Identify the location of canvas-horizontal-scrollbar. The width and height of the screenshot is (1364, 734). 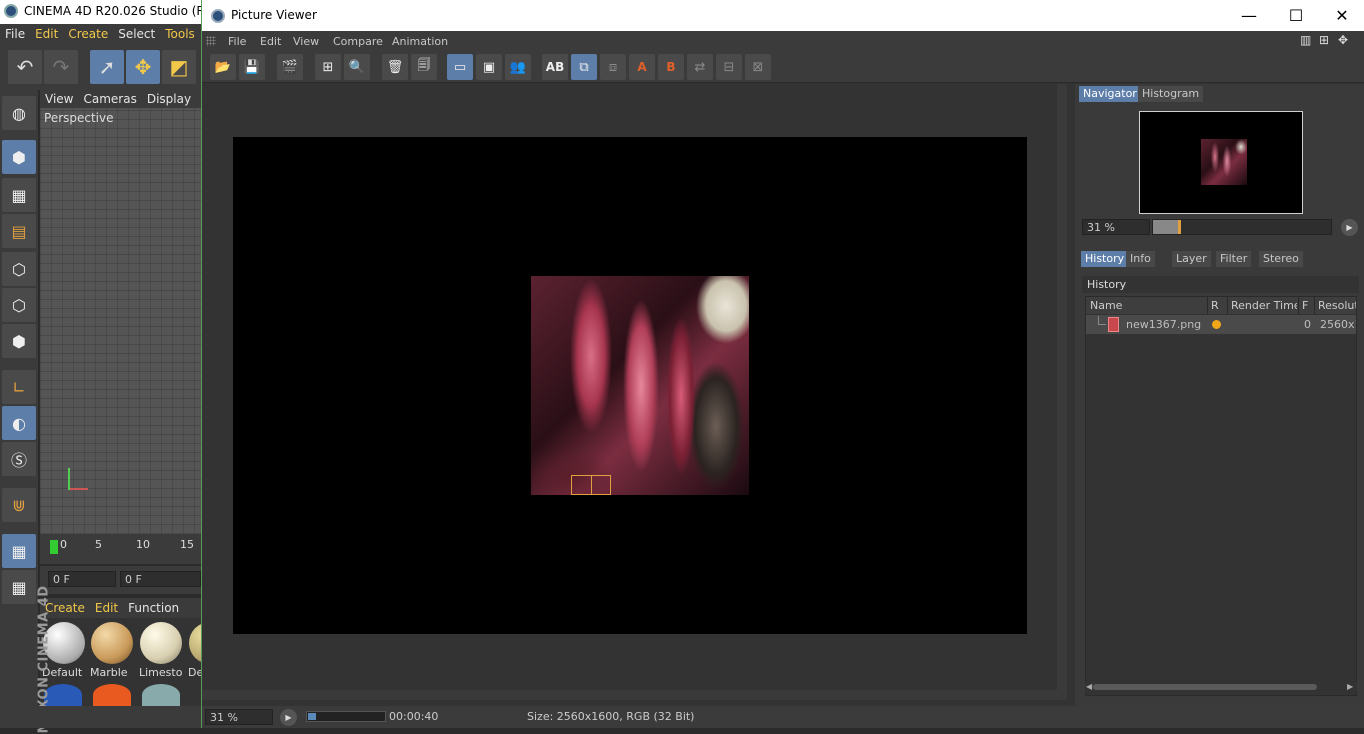
(634, 695).